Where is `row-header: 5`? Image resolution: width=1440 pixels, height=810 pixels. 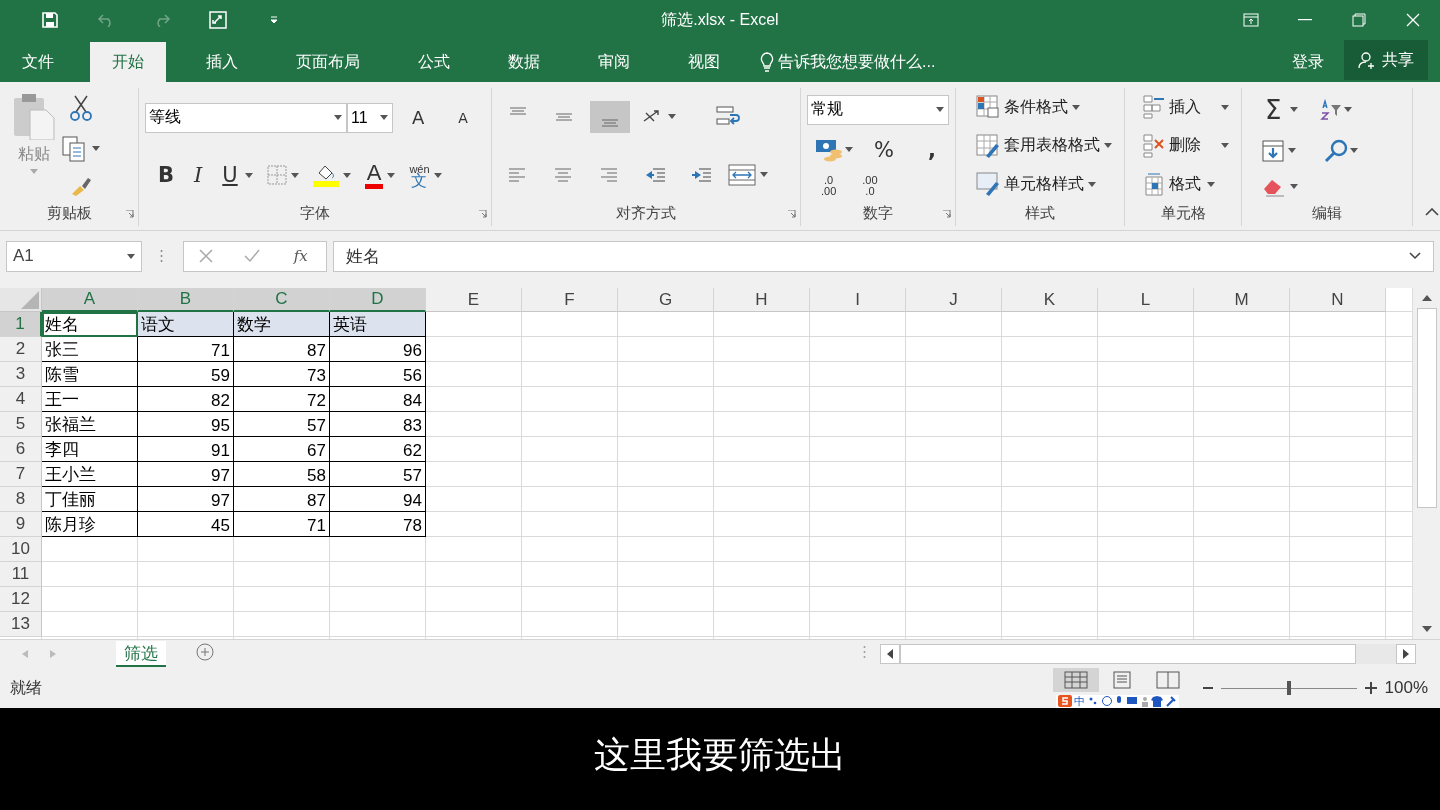
row-header: 5 is located at coordinates (21, 425).